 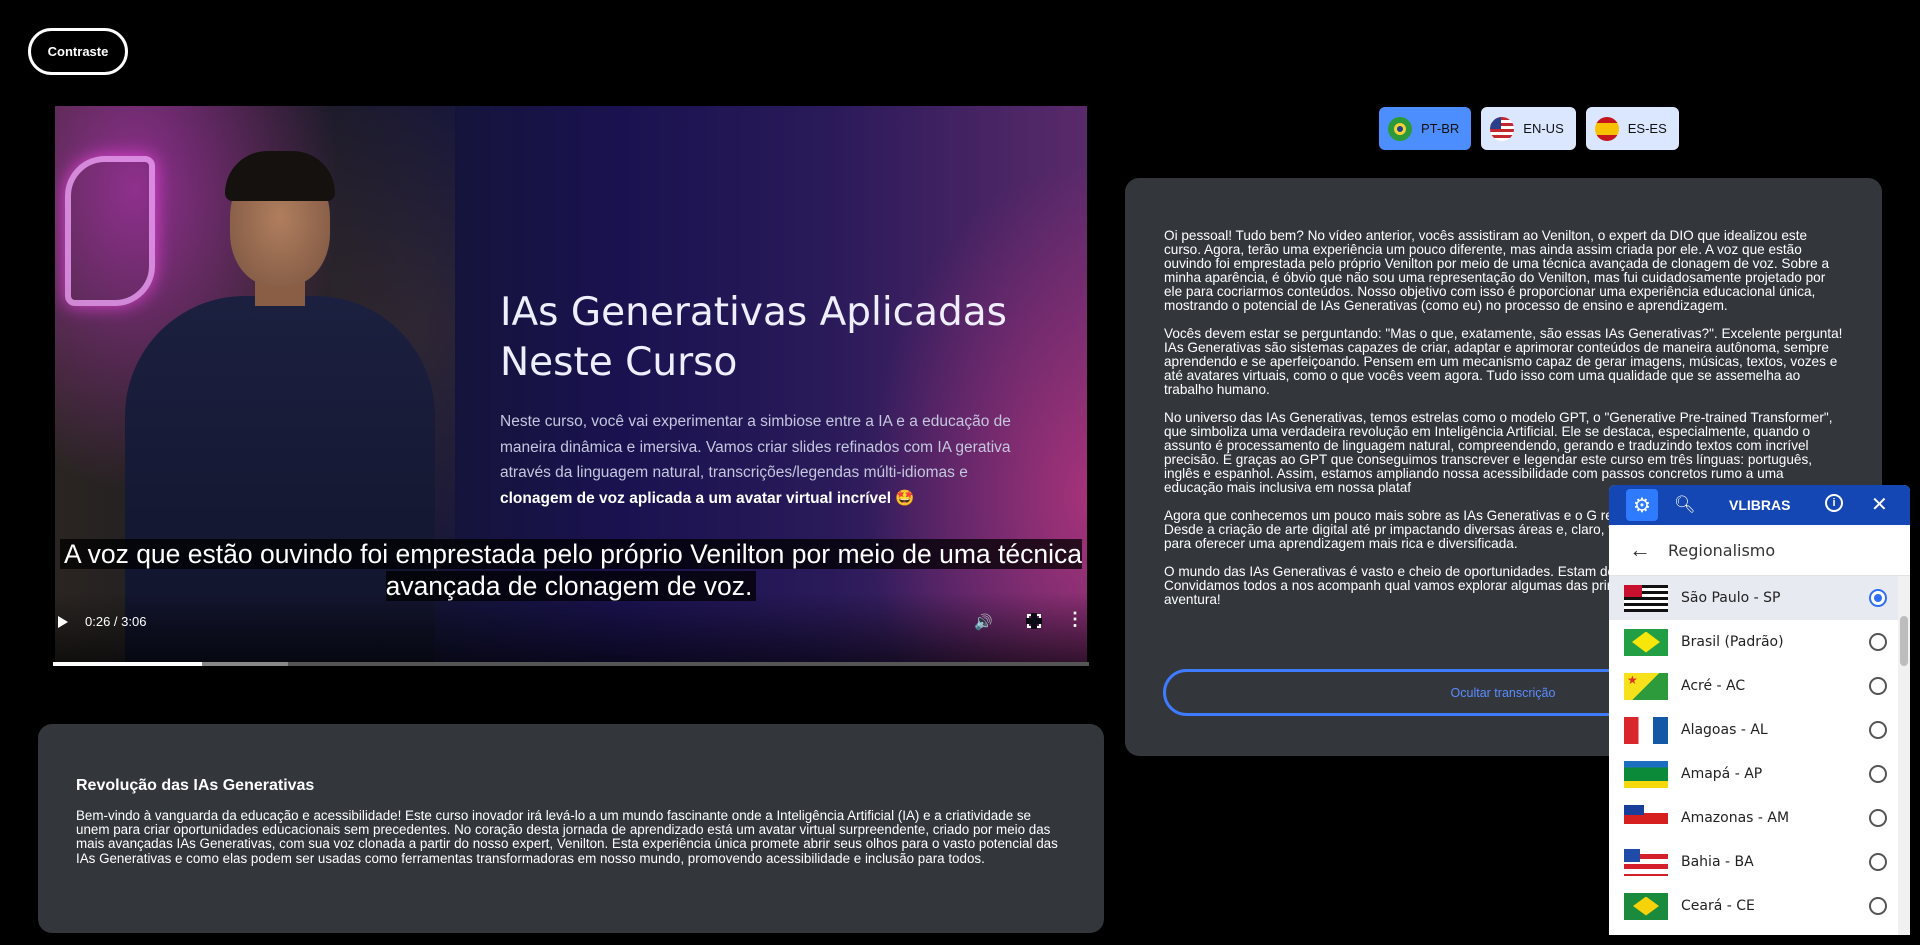 What do you see at coordinates (1722, 550) in the screenshot?
I see `vlibras-subtitle: Regionalismo` at bounding box center [1722, 550].